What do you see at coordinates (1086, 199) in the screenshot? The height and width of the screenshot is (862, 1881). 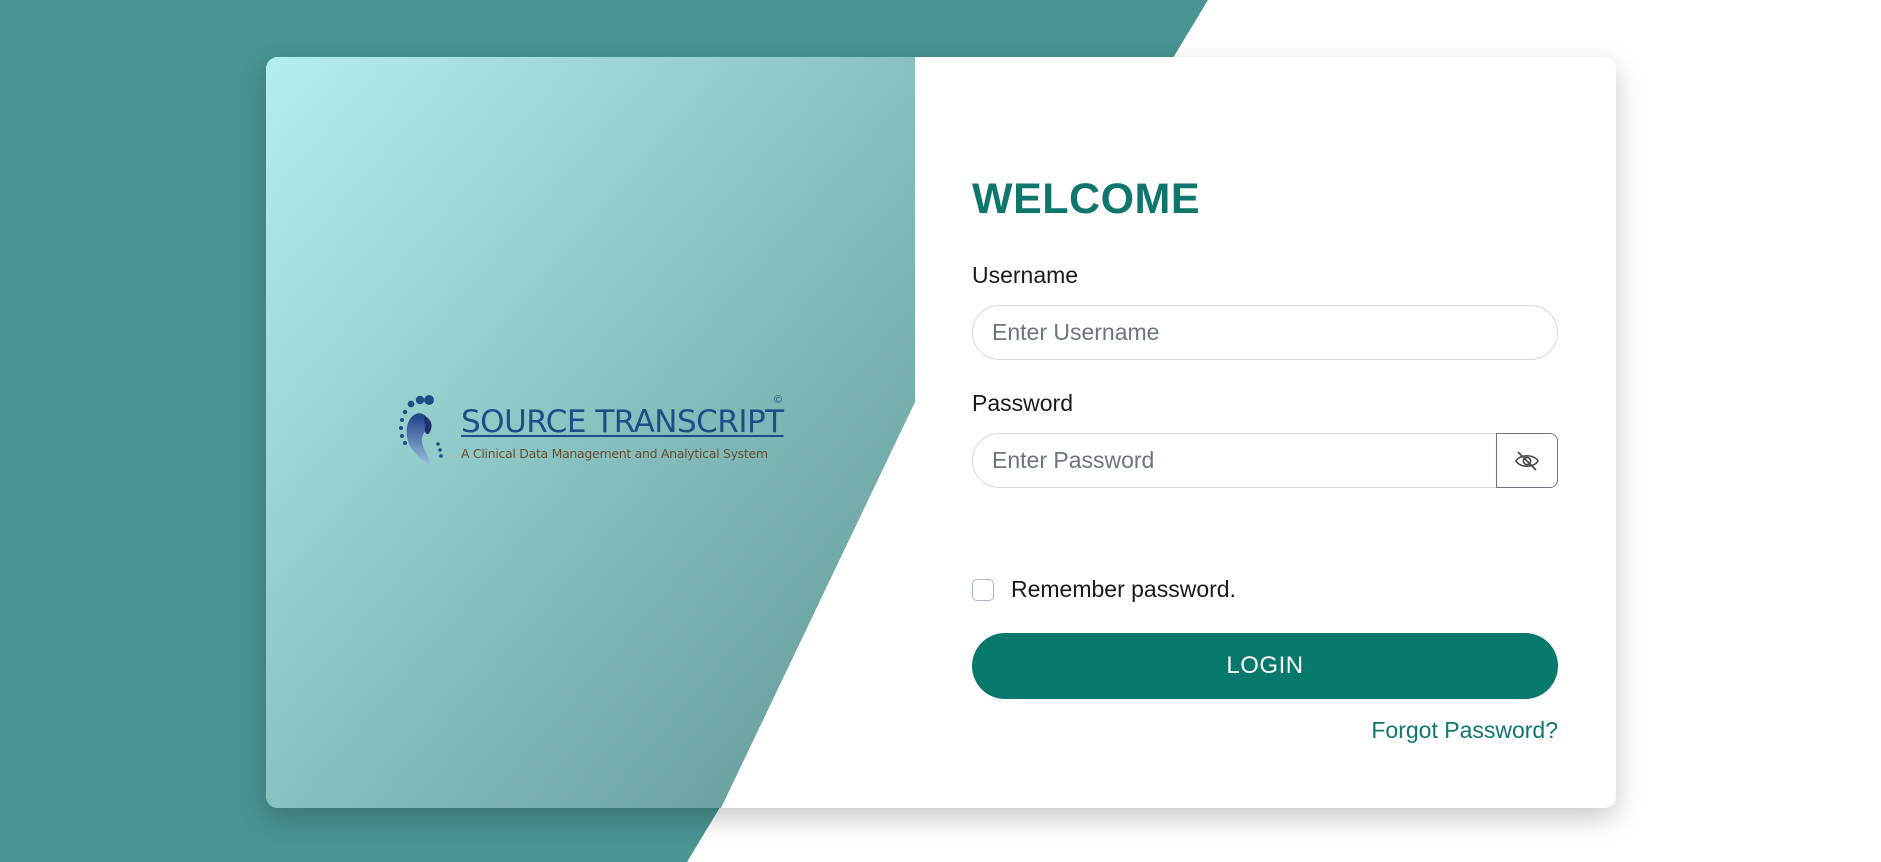 I see `welcome-heading: WELCOME` at bounding box center [1086, 199].